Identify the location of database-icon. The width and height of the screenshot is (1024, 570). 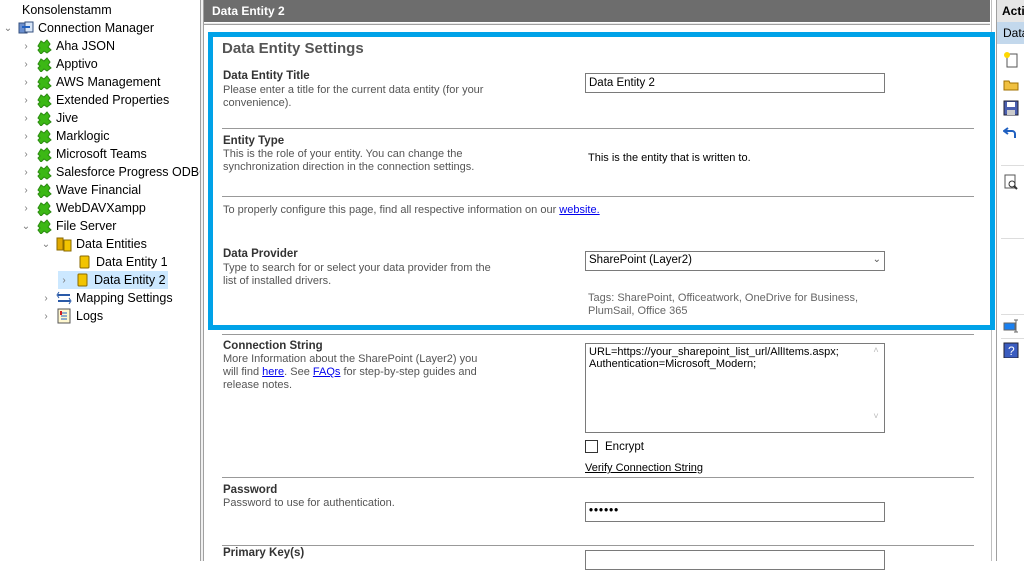
(82, 280).